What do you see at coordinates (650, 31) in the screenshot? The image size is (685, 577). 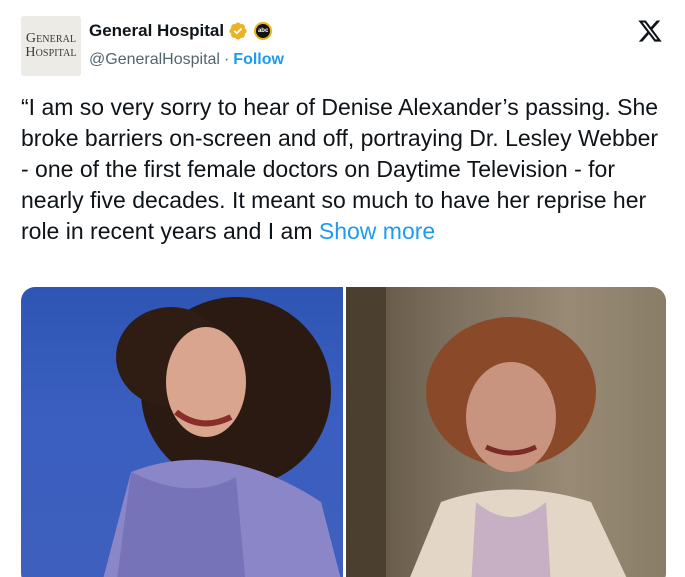 I see `x-logo-icon` at bounding box center [650, 31].